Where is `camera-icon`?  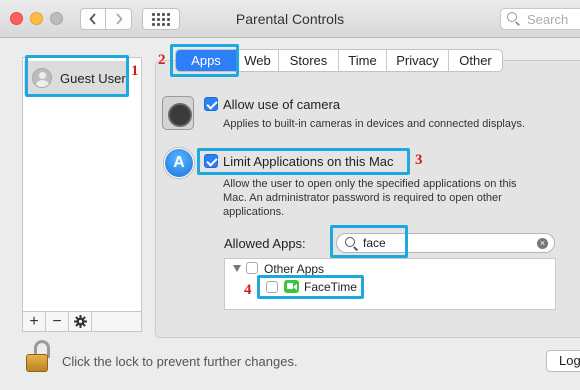 camera-icon is located at coordinates (178, 113).